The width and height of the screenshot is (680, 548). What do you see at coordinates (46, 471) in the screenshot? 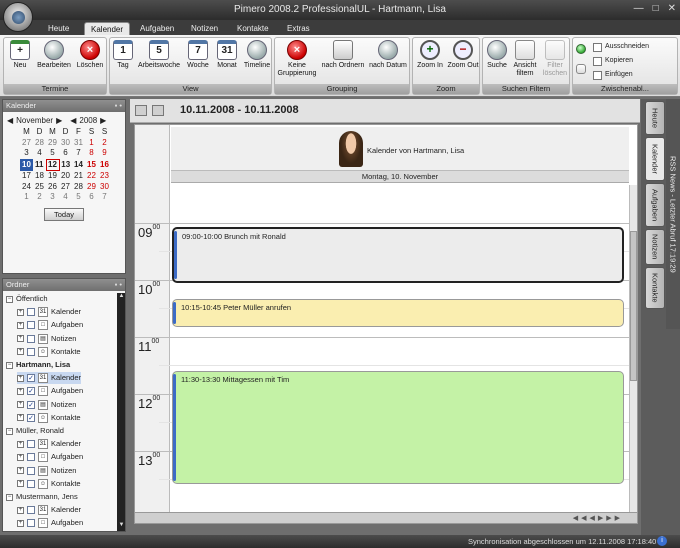
I see `folder-item: + ▤ Notizen` at bounding box center [46, 471].